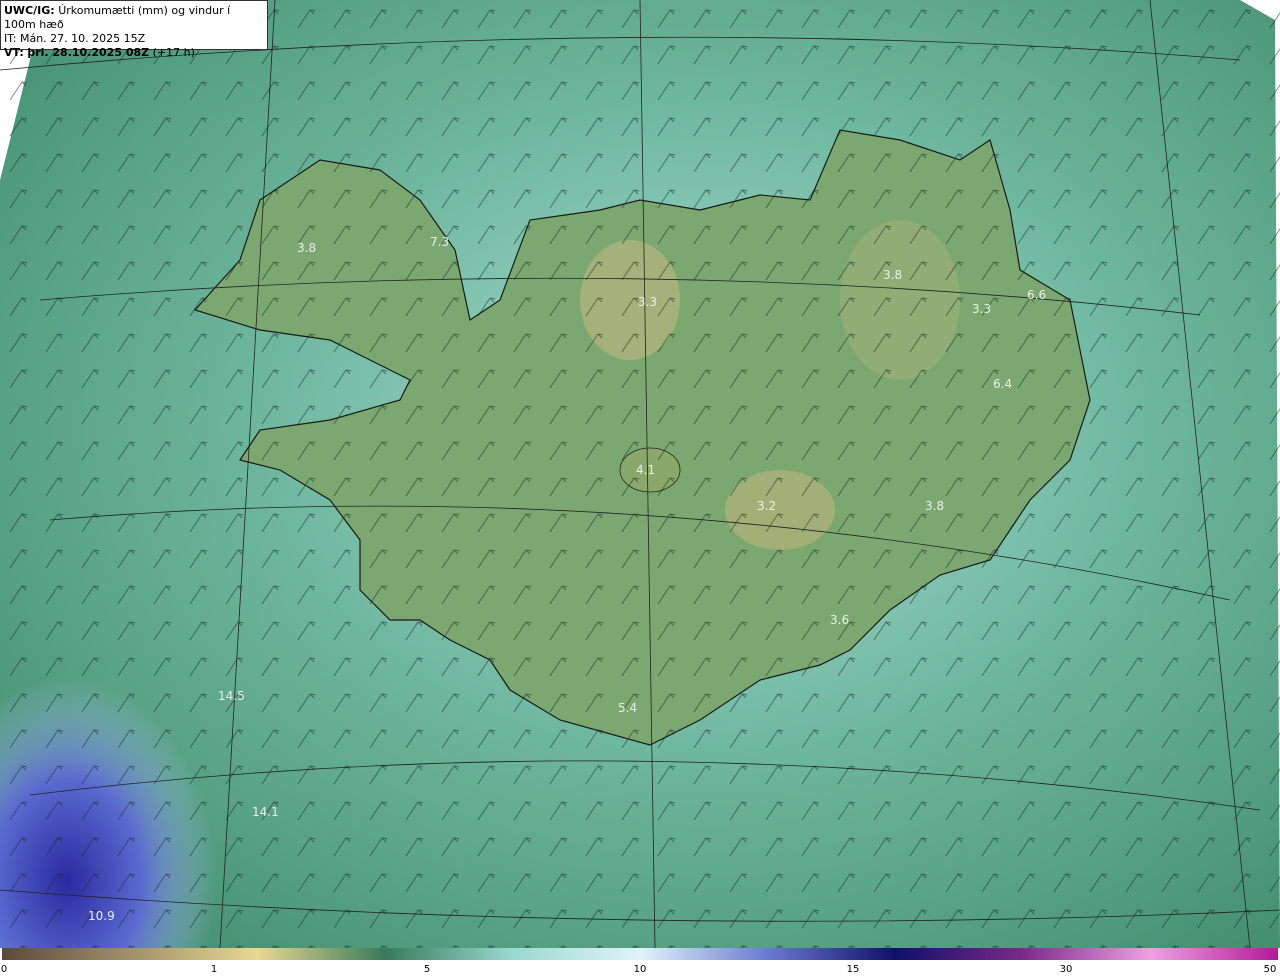 This screenshot has height=978, width=1280. Describe the element at coordinates (265, 812) in the screenshot. I see `map-label: 14.1` at that location.